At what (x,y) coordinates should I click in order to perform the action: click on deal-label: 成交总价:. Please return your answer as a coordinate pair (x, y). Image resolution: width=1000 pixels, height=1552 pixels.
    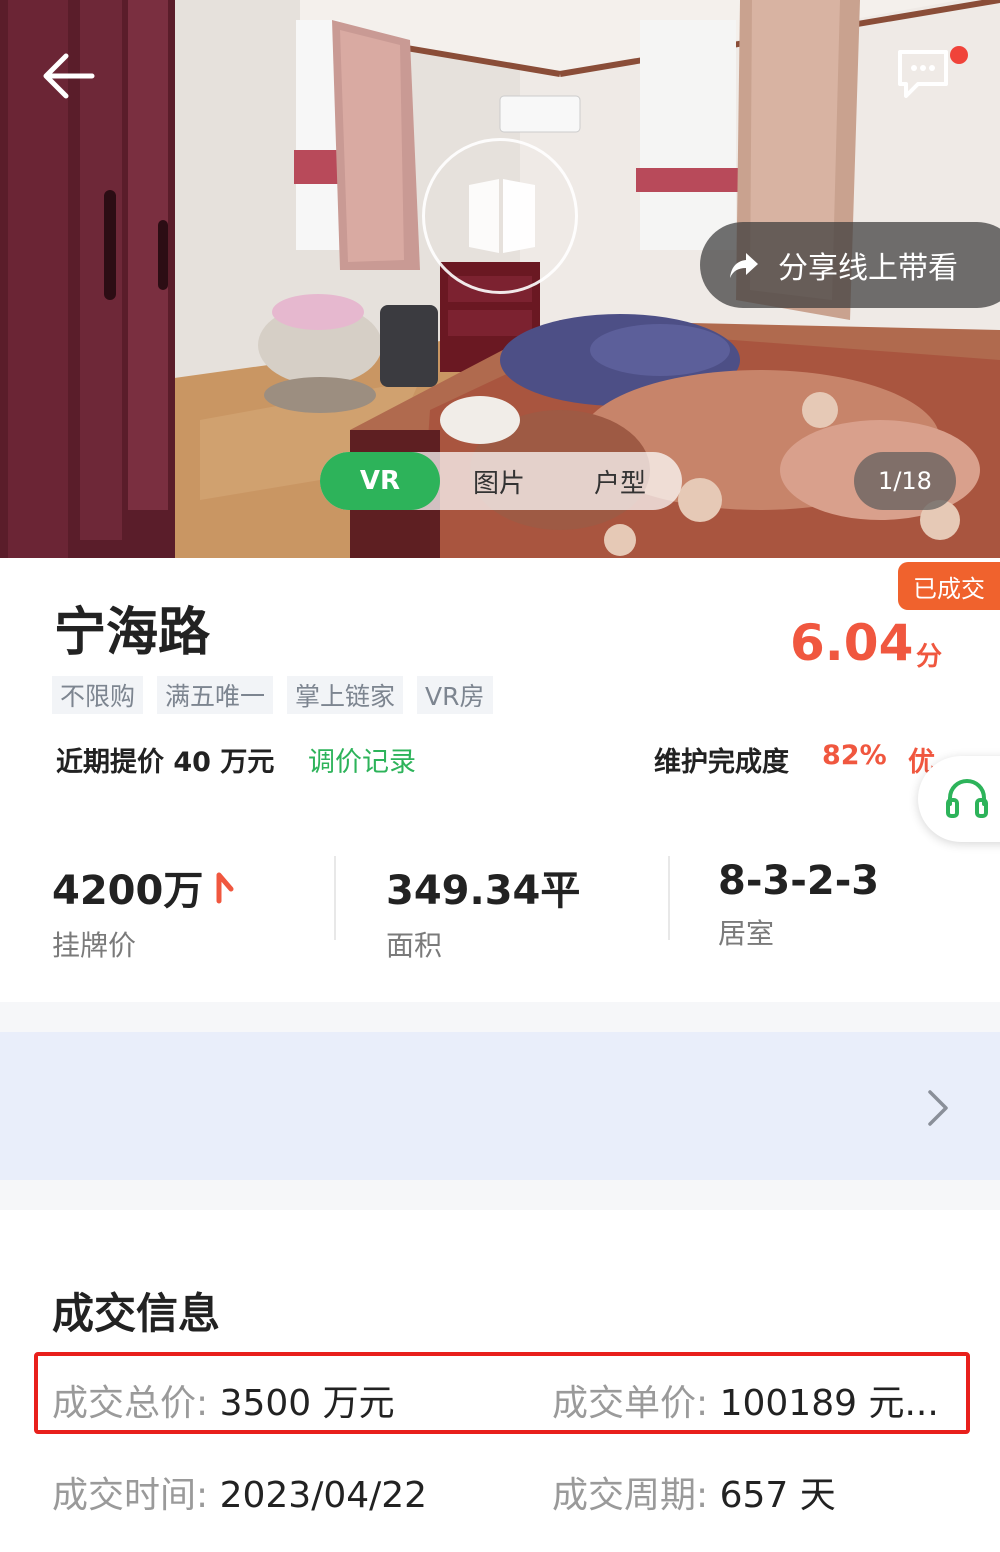
    Looking at the image, I should click on (136, 1403).